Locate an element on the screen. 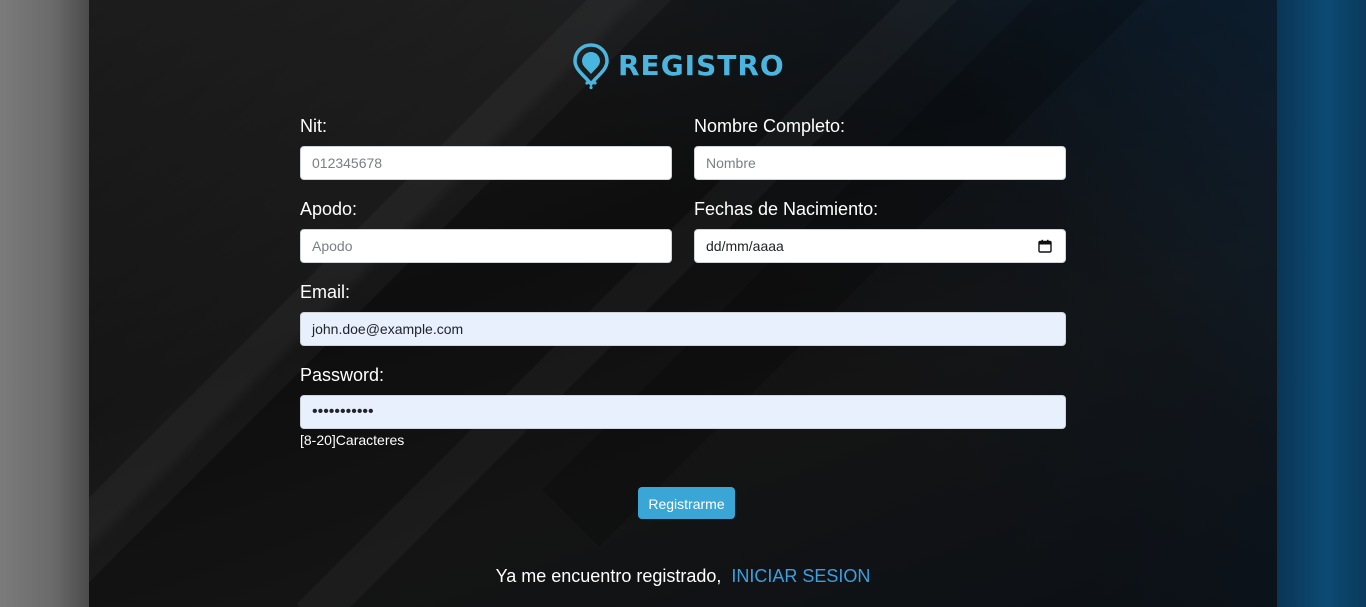 The height and width of the screenshot is (607, 1366). logo: REGISTRO is located at coordinates (678, 66).